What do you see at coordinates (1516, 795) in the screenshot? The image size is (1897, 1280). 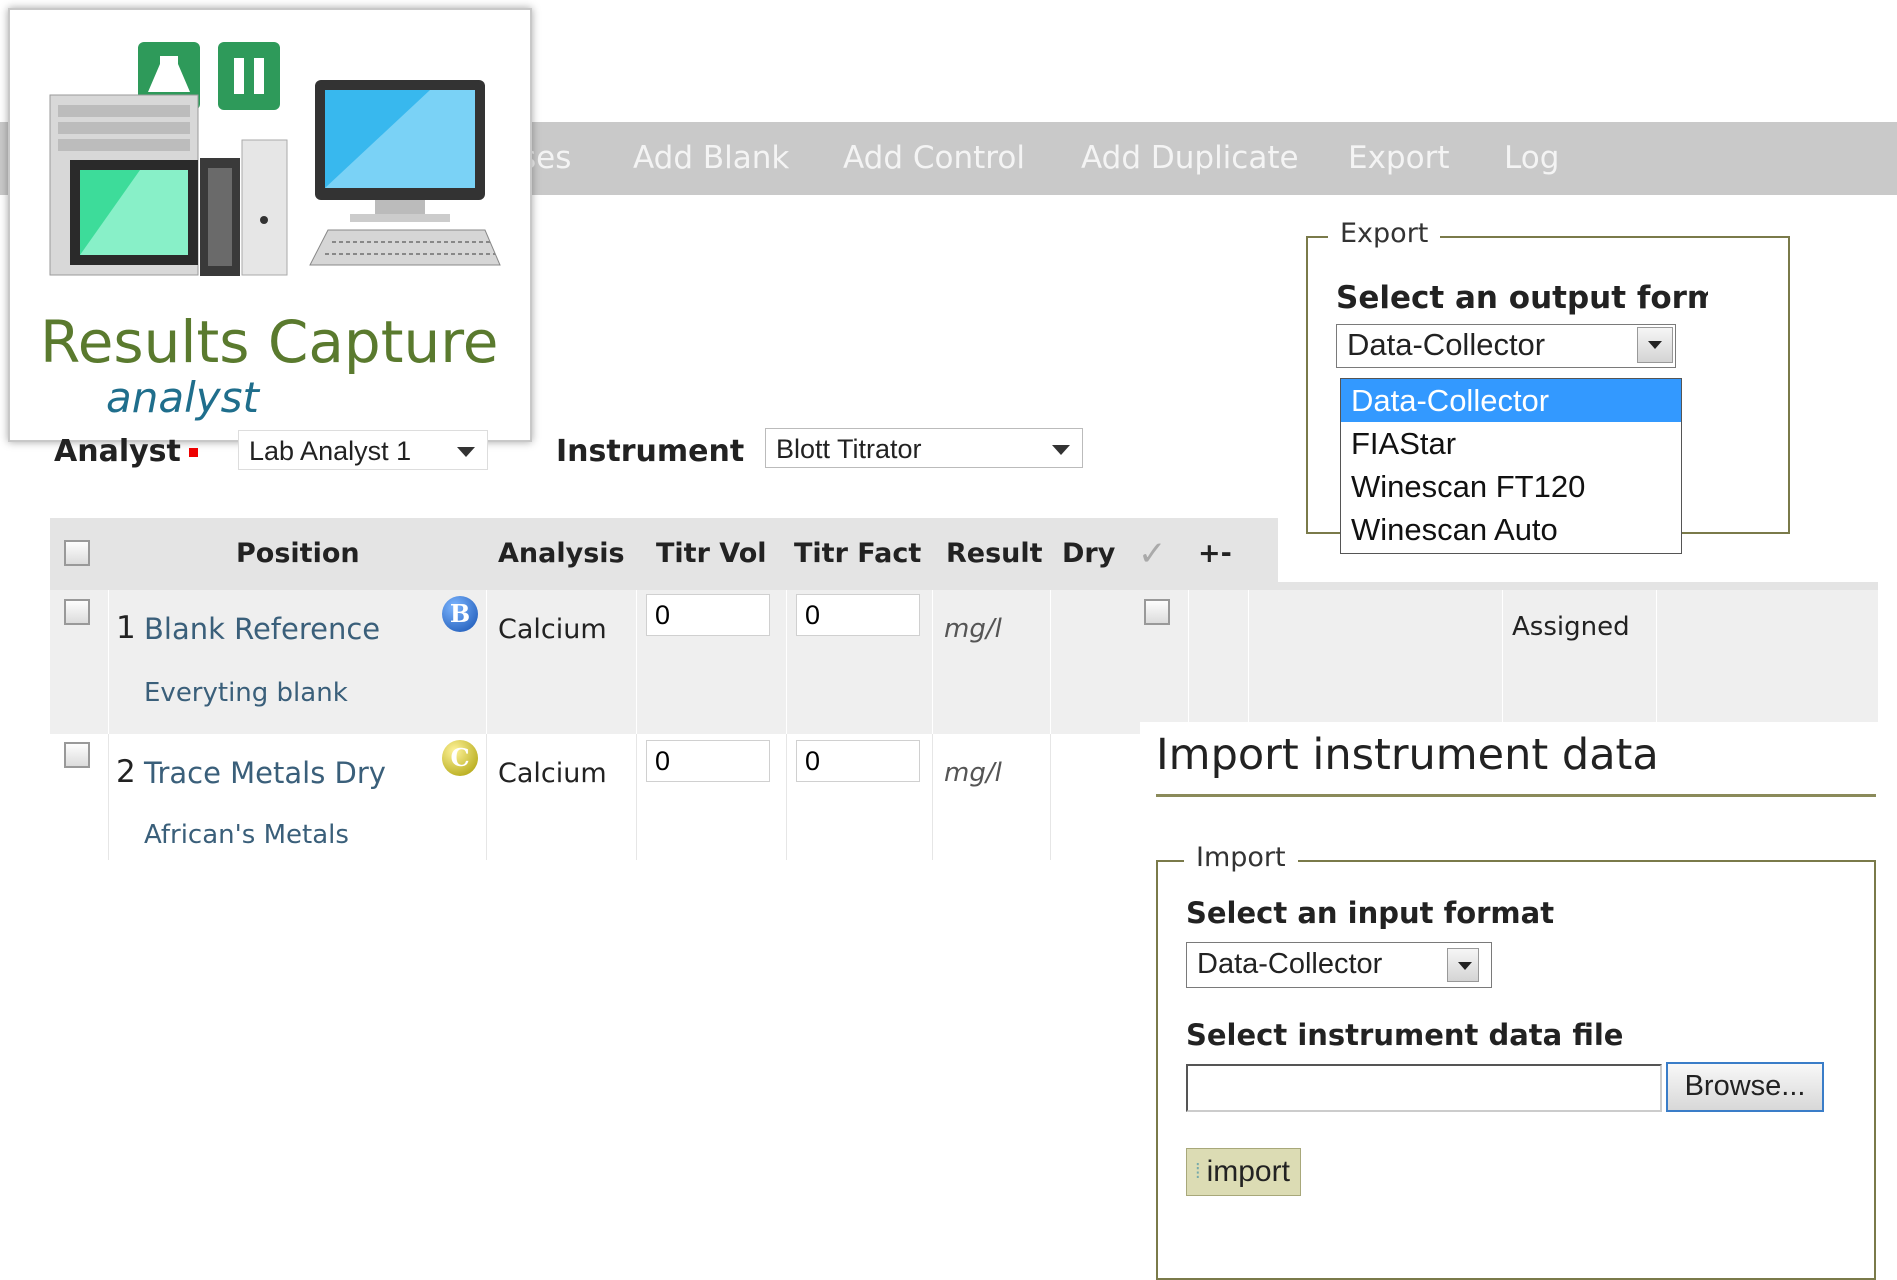 I see `title-divider` at bounding box center [1516, 795].